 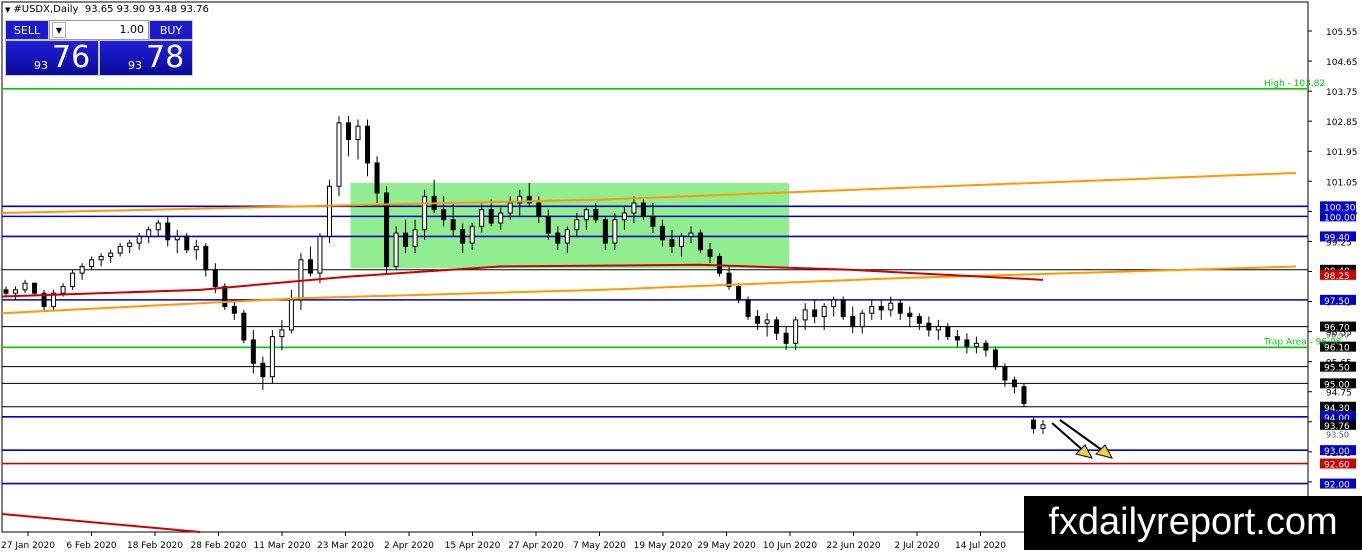 I want to click on x-tick-label: 23 Mar 2020, so click(x=345, y=546).